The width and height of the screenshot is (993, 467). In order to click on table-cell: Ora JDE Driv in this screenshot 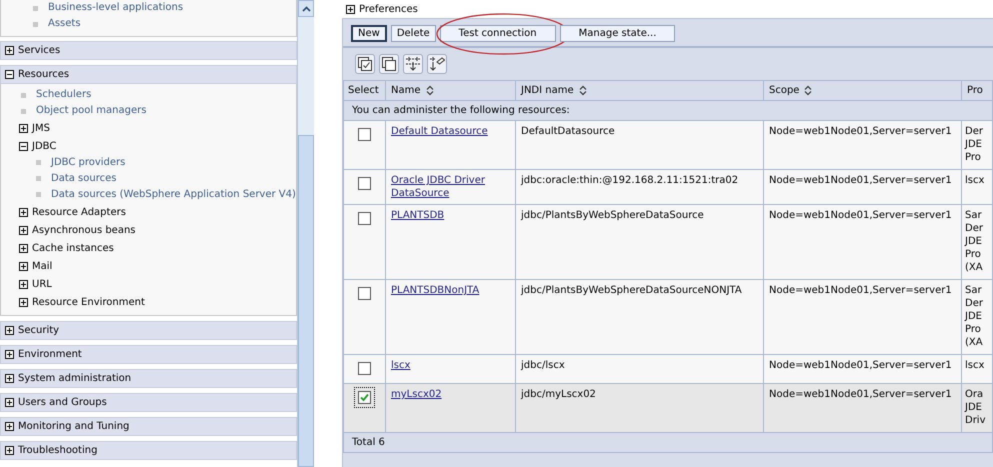, I will do `click(977, 408)`.